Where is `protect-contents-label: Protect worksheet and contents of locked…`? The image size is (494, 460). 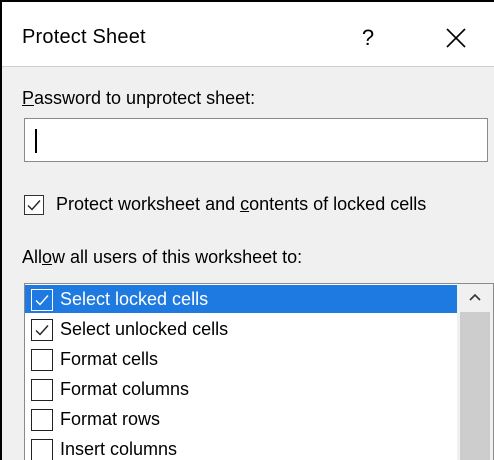
protect-contents-label: Protect worksheet and contents of locked… is located at coordinates (241, 204).